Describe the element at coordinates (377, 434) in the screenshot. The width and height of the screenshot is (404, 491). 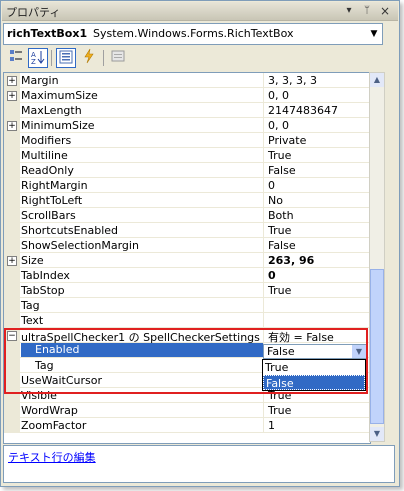
I see `scroll-down-icon: ▼` at that location.